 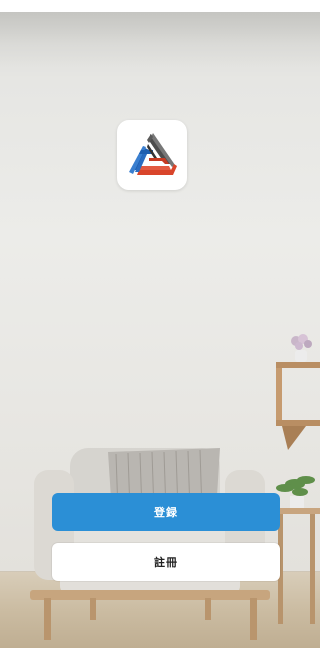 I want to click on triangle-logo-icon, so click(x=153, y=154).